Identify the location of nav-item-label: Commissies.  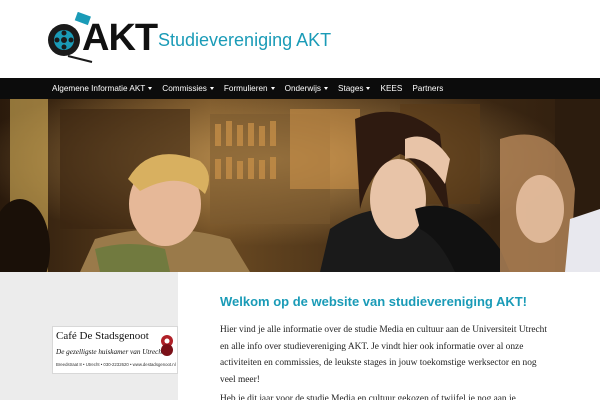
(184, 88).